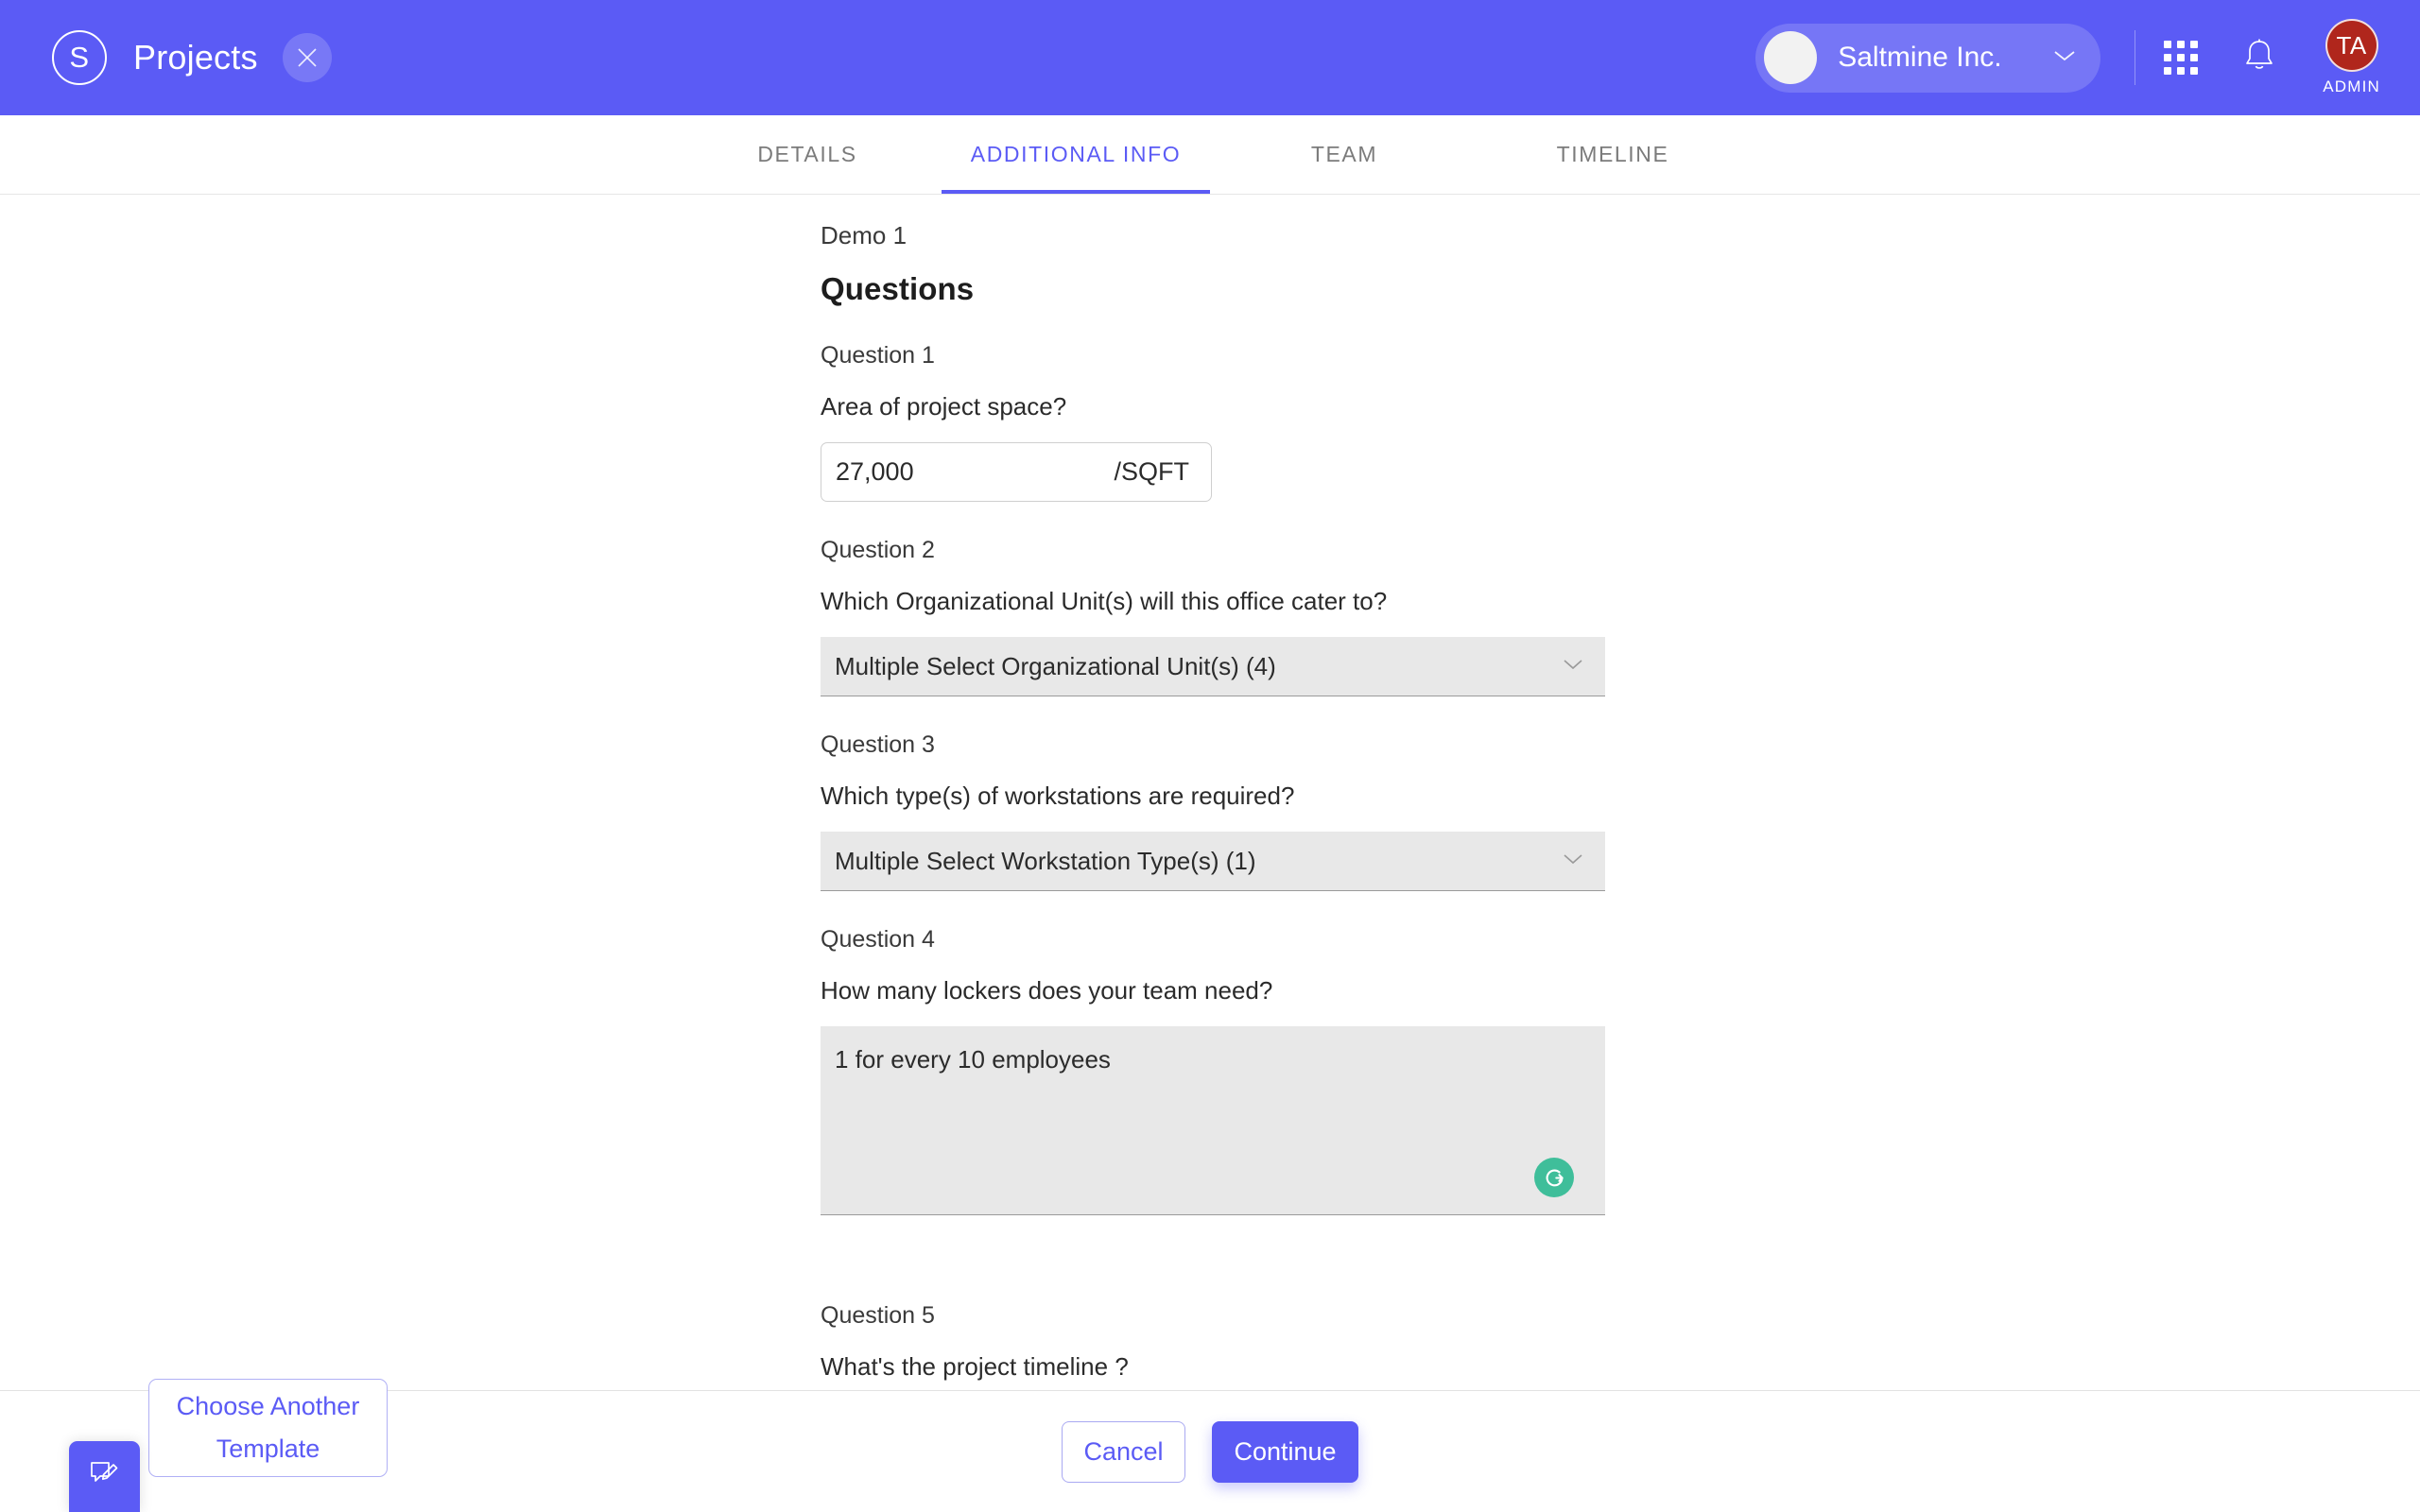 This screenshot has width=2420, height=1512. Describe the element at coordinates (1213, 1346) in the screenshot. I see `question-5: Question 5 What's the project timeline ?` at that location.